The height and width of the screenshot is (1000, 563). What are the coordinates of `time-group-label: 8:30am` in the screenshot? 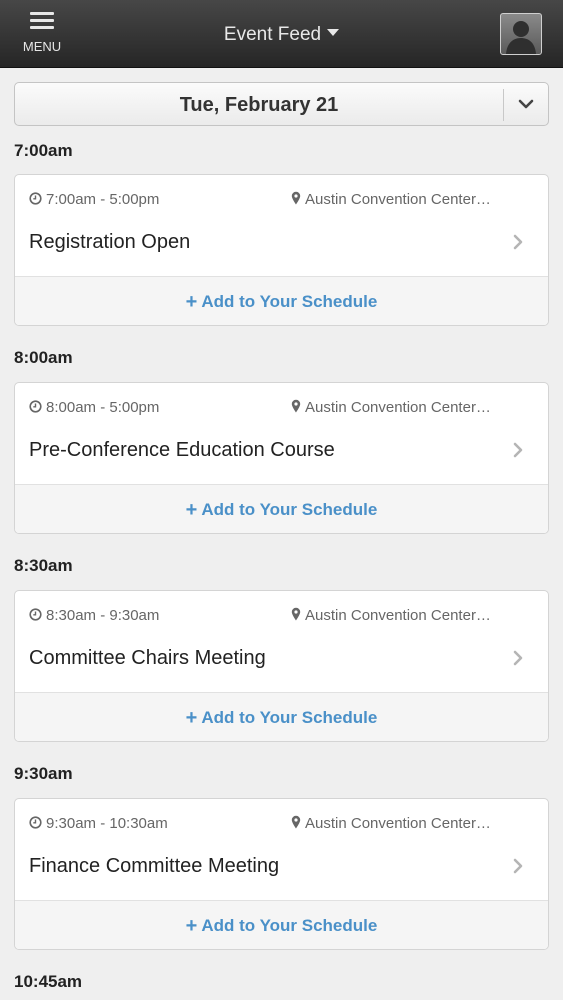 It's located at (43, 565).